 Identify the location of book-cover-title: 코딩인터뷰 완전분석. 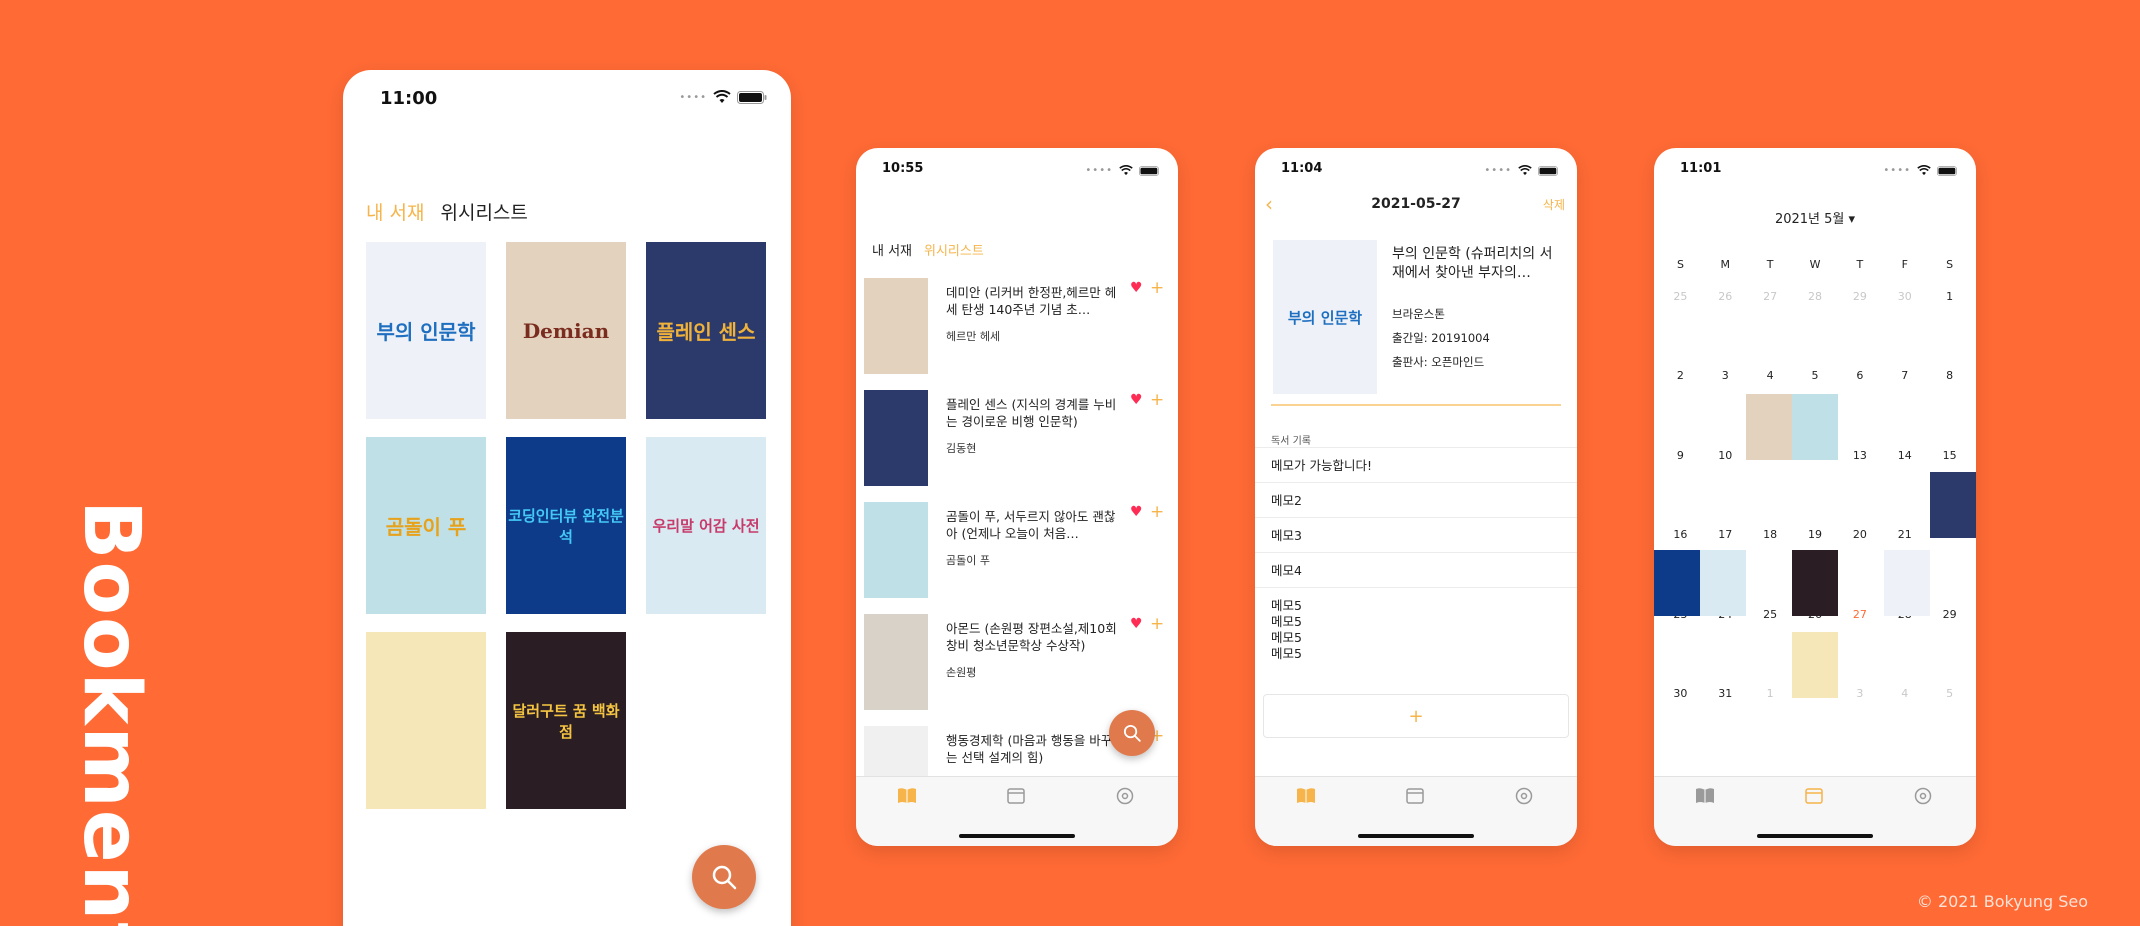
(566, 526).